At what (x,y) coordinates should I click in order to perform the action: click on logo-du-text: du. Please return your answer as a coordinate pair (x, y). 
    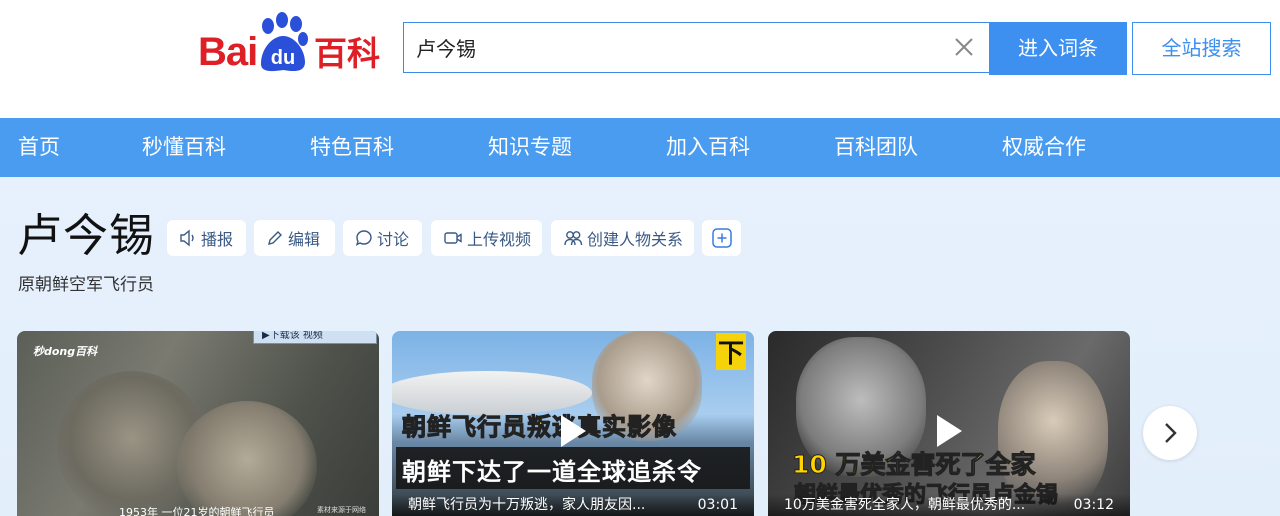
    Looking at the image, I should click on (283, 58).